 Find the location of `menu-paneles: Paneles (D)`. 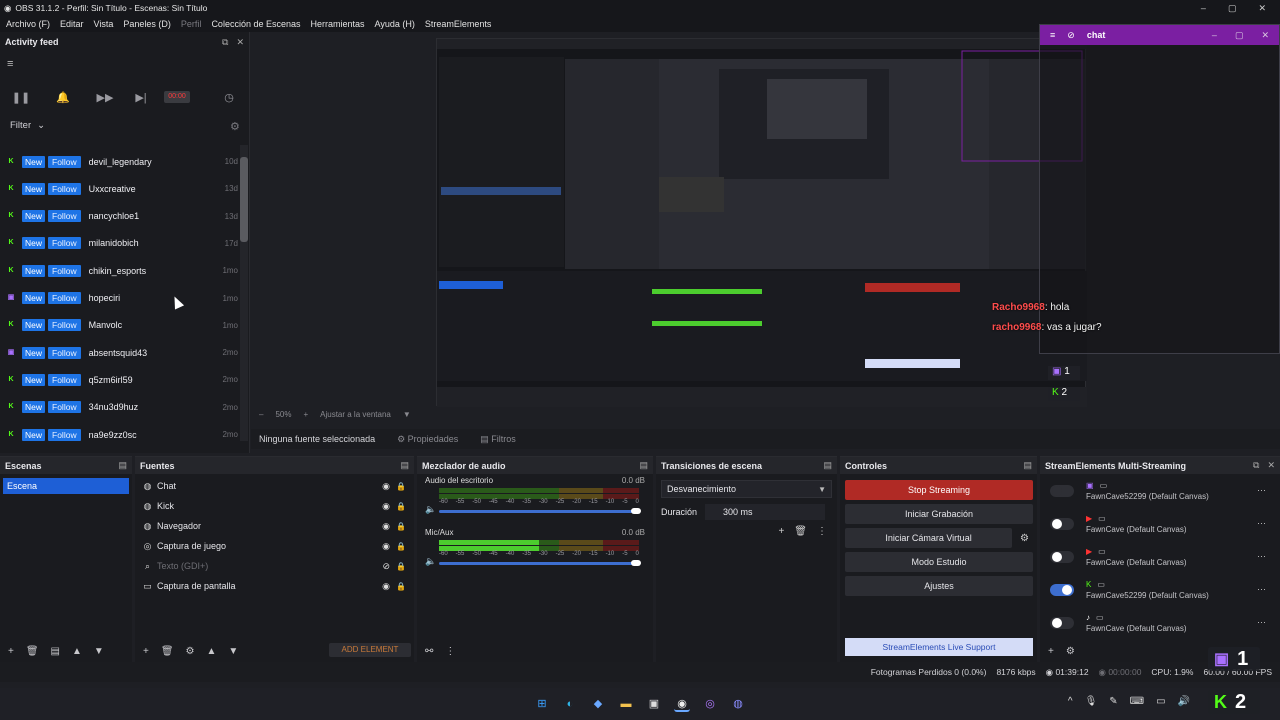

menu-paneles: Paneles (D) is located at coordinates (147, 24).